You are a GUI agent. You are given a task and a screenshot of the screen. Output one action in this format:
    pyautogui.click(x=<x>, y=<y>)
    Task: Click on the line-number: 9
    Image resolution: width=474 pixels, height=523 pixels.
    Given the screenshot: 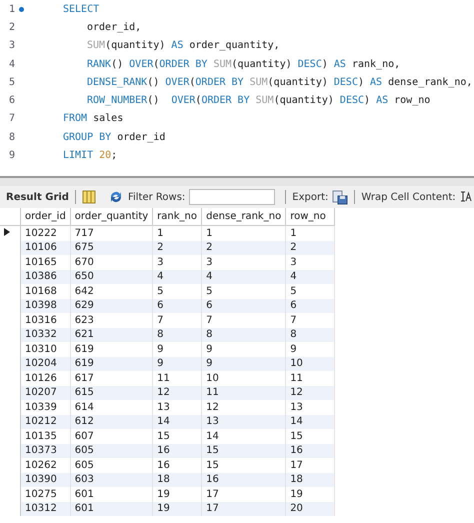 What is the action you would take?
    pyautogui.click(x=11, y=156)
    